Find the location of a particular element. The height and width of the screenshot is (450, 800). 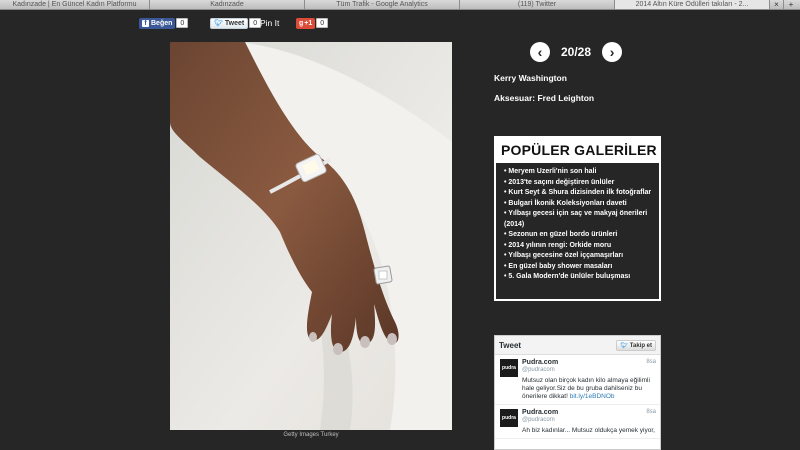

tab-close-icon: × is located at coordinates (777, 4).